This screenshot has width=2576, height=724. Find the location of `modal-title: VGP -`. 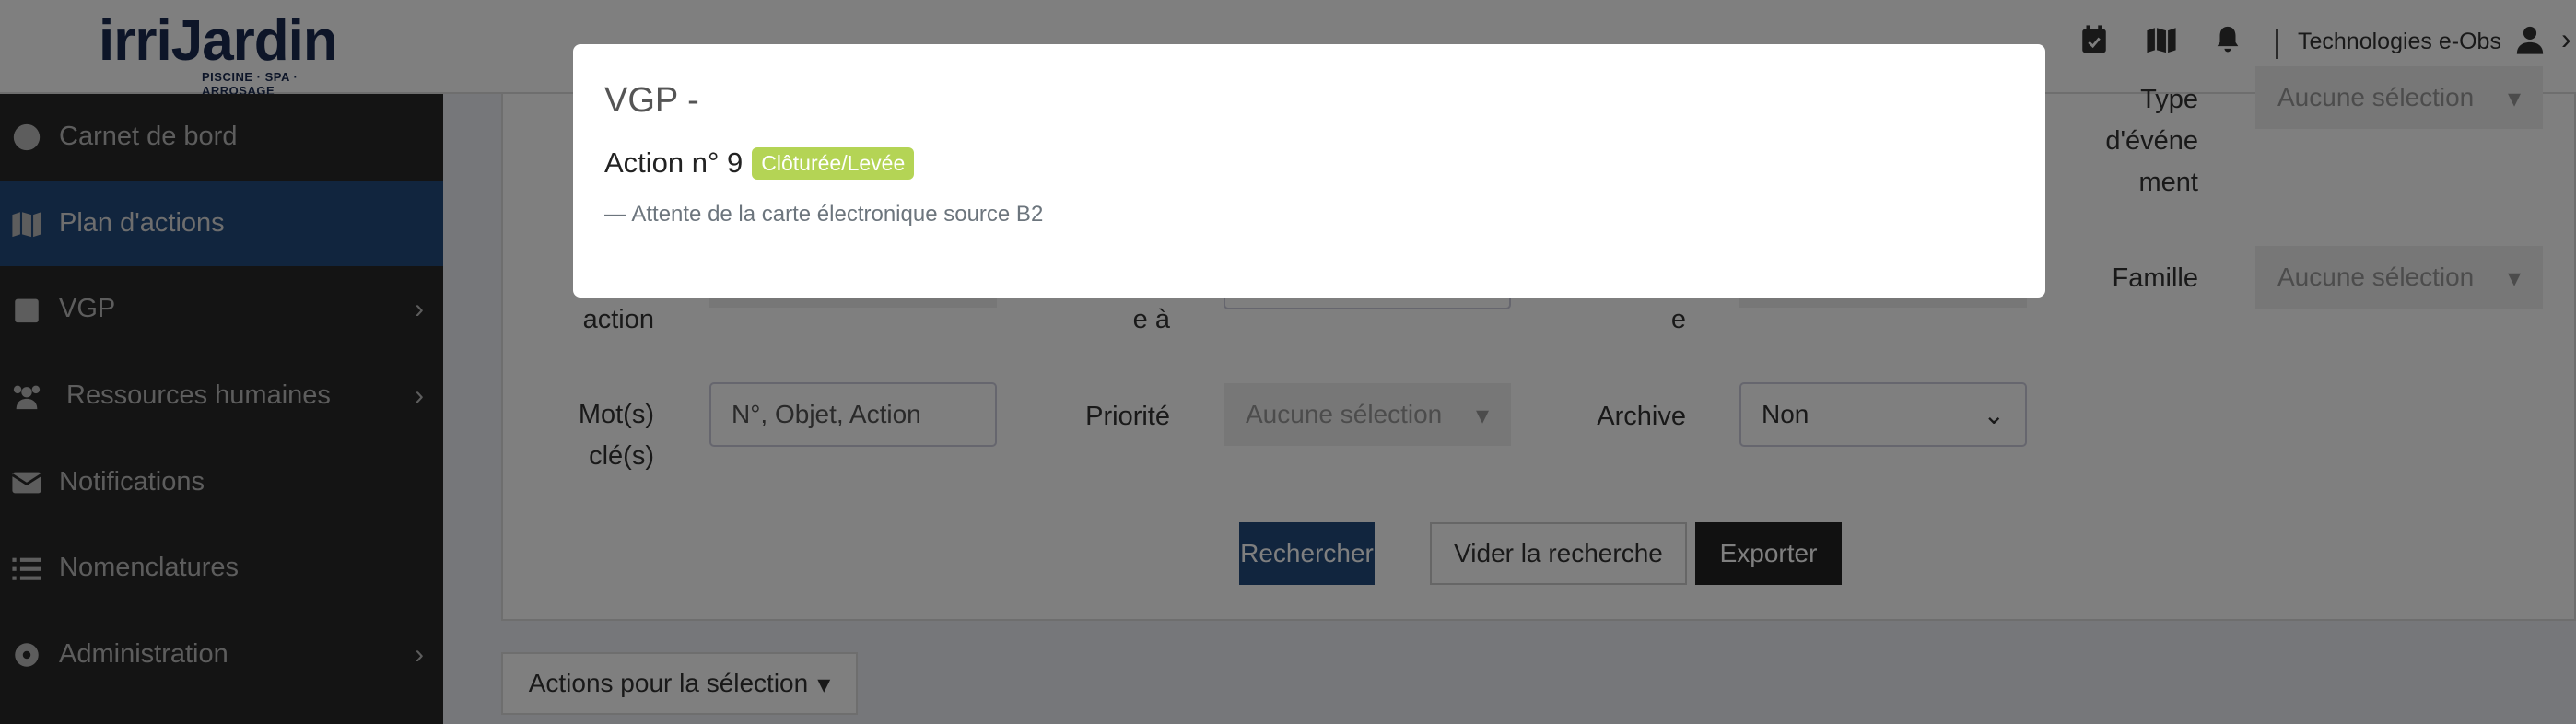

modal-title: VGP - is located at coordinates (651, 101).